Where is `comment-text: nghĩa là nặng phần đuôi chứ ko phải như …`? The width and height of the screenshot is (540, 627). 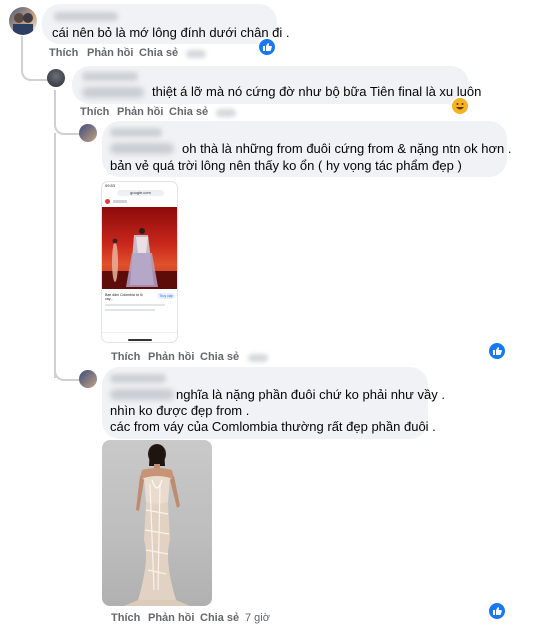
comment-text: nghĩa là nặng phần đuôi chứ ko phải như … is located at coordinates (310, 394).